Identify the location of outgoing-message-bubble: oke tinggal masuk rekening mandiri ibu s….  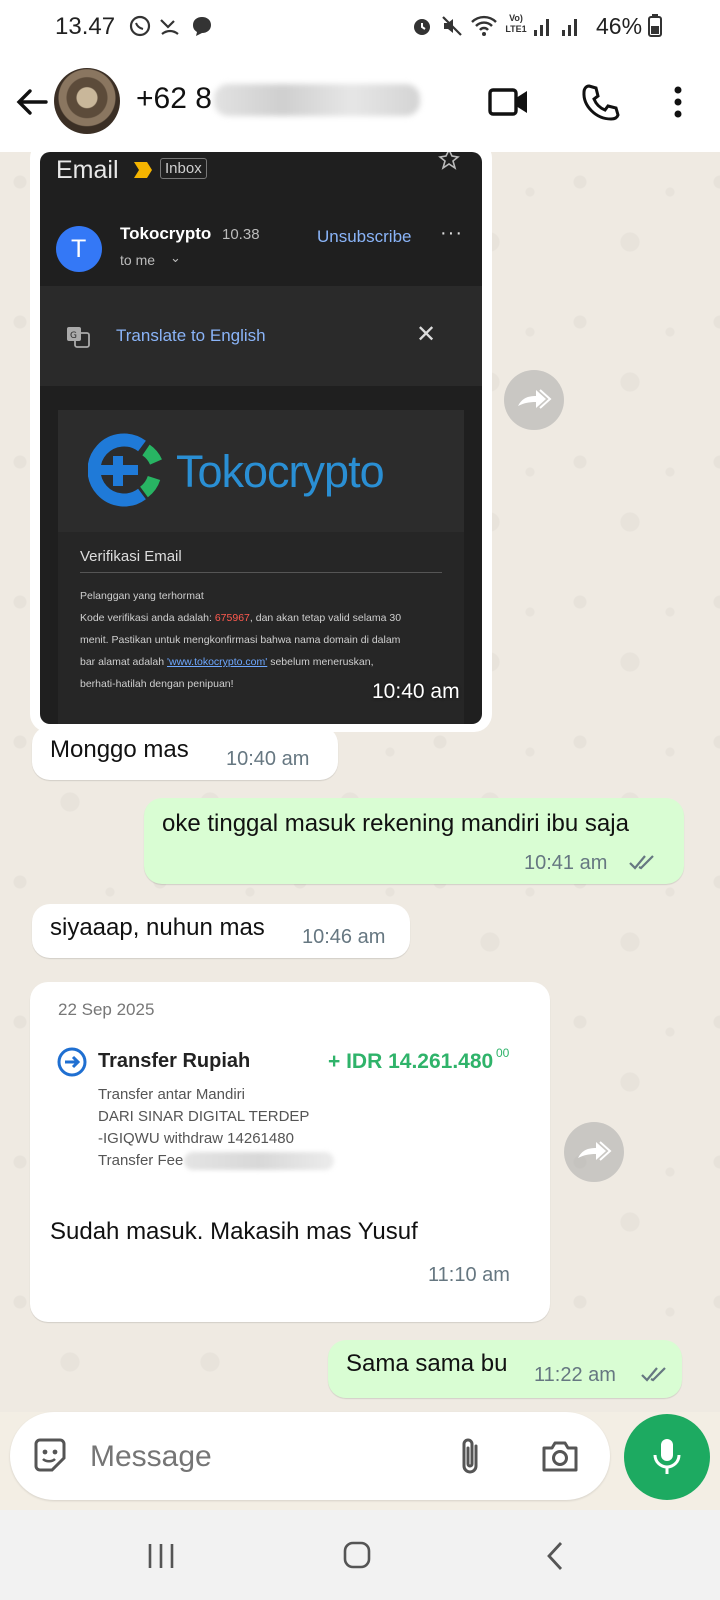
(414, 841).